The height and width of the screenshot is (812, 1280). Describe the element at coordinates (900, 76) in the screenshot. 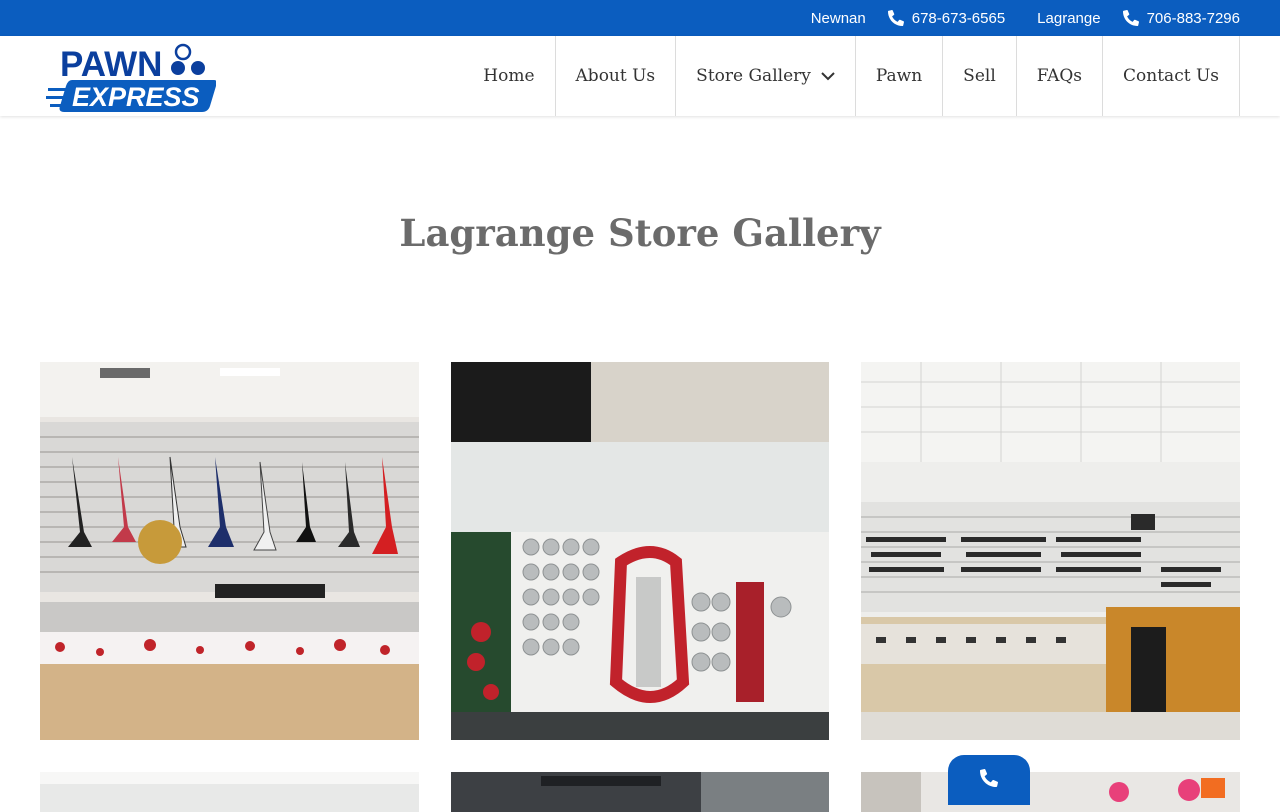

I see `nav-pawn: Pawn` at that location.